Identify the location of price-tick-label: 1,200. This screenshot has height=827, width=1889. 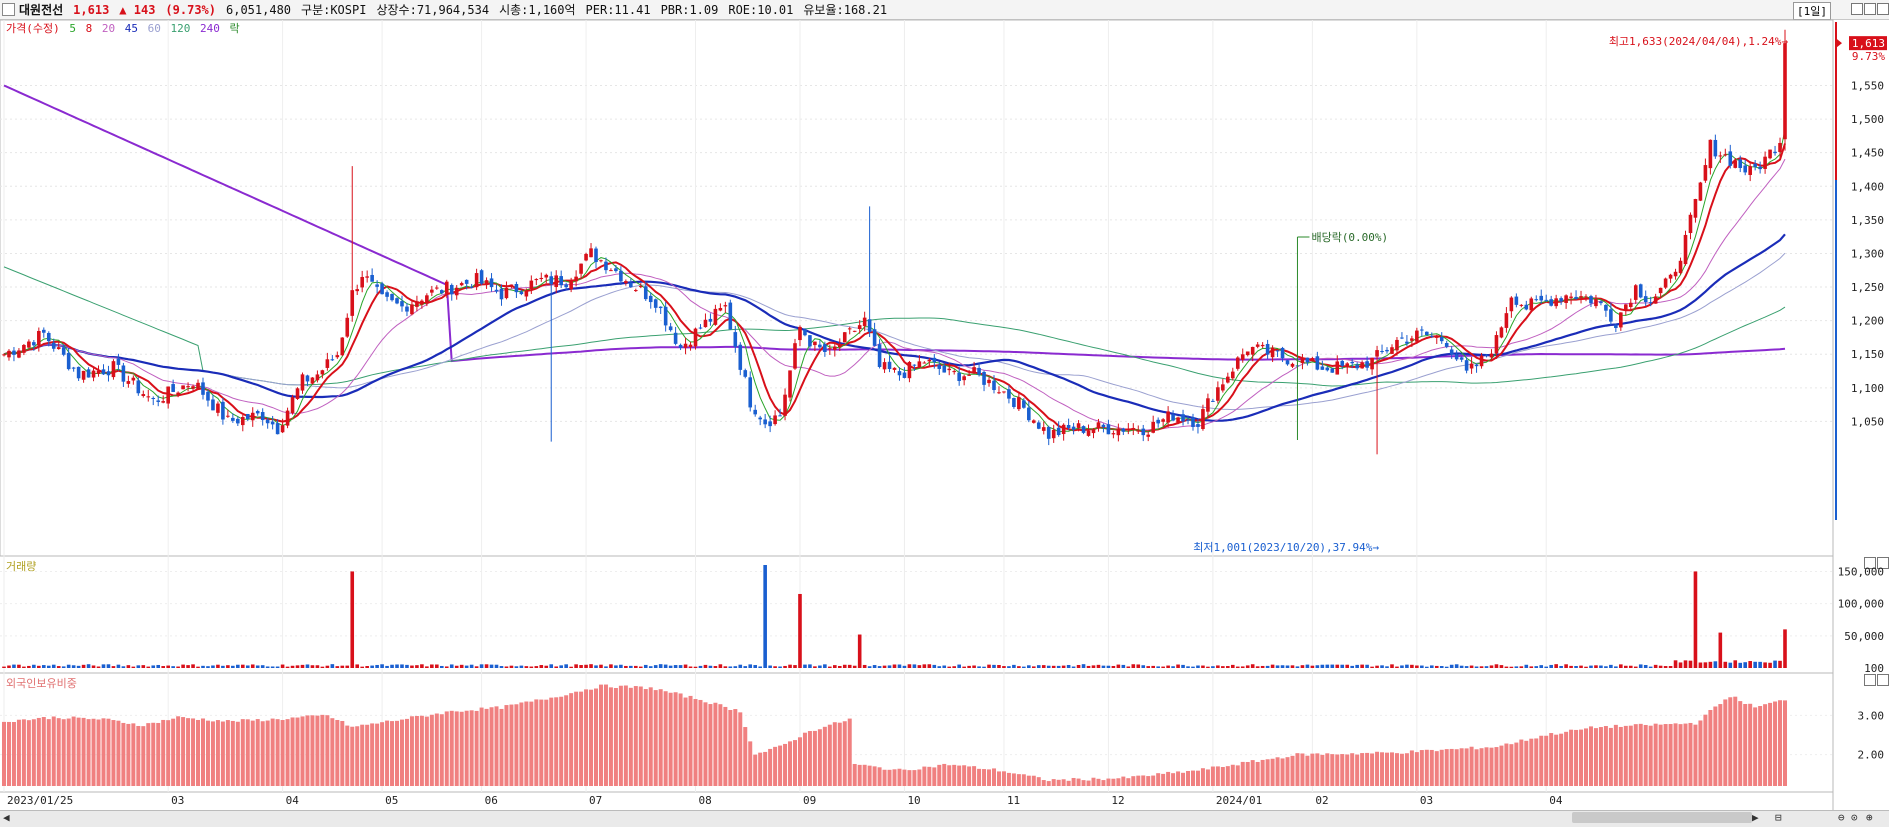
(1867, 321).